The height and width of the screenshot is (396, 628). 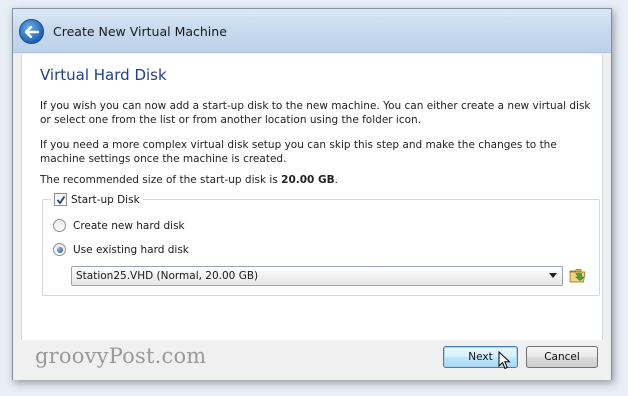 I want to click on use-existing-disk-radio, so click(x=59, y=249).